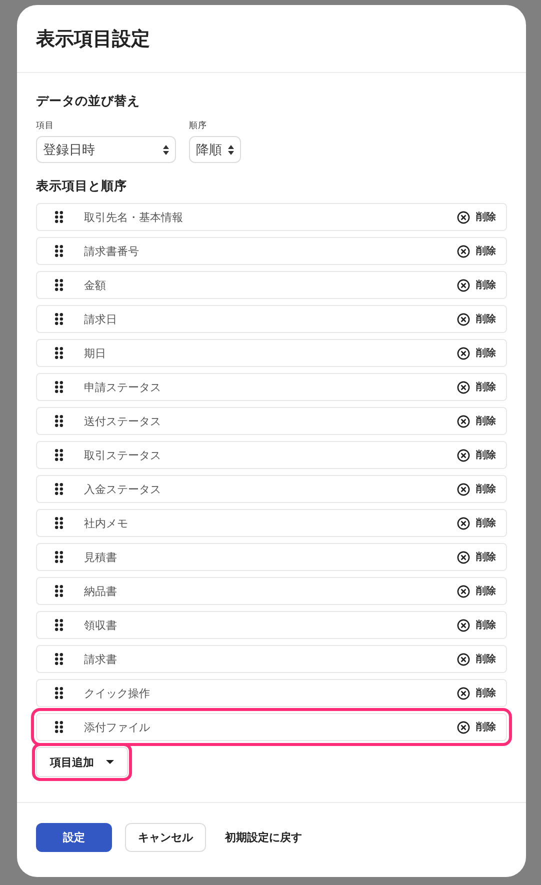 This screenshot has width=541, height=885. Describe the element at coordinates (95, 285) in the screenshot. I see `column-name: 金額` at that location.